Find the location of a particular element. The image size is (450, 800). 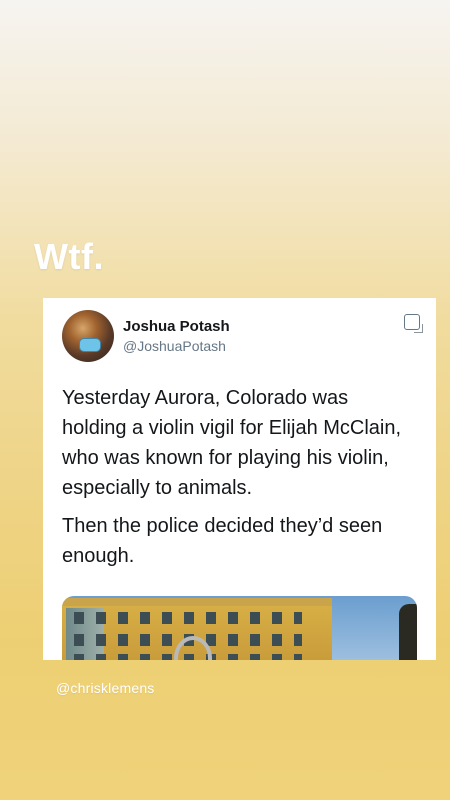

avatar is located at coordinates (88, 336).